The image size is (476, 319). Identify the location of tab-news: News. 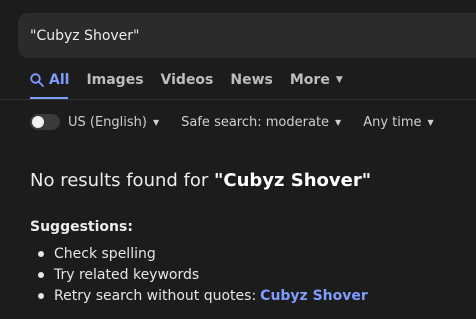
(251, 80).